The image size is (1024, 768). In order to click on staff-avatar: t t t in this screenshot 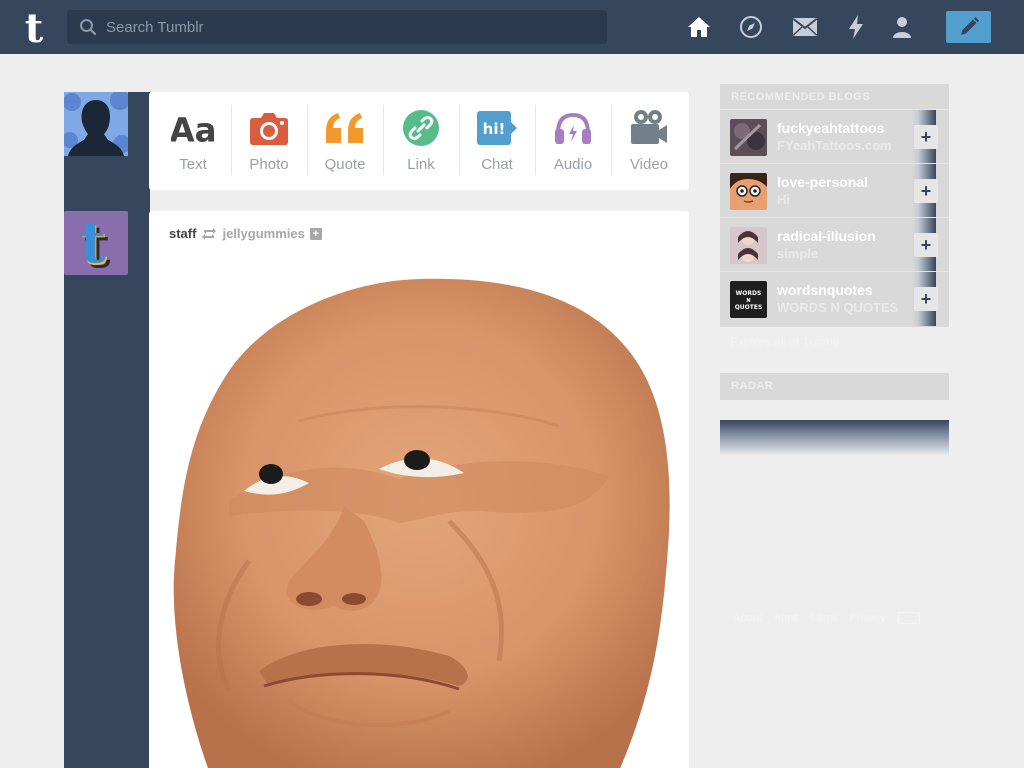, I will do `click(96, 243)`.